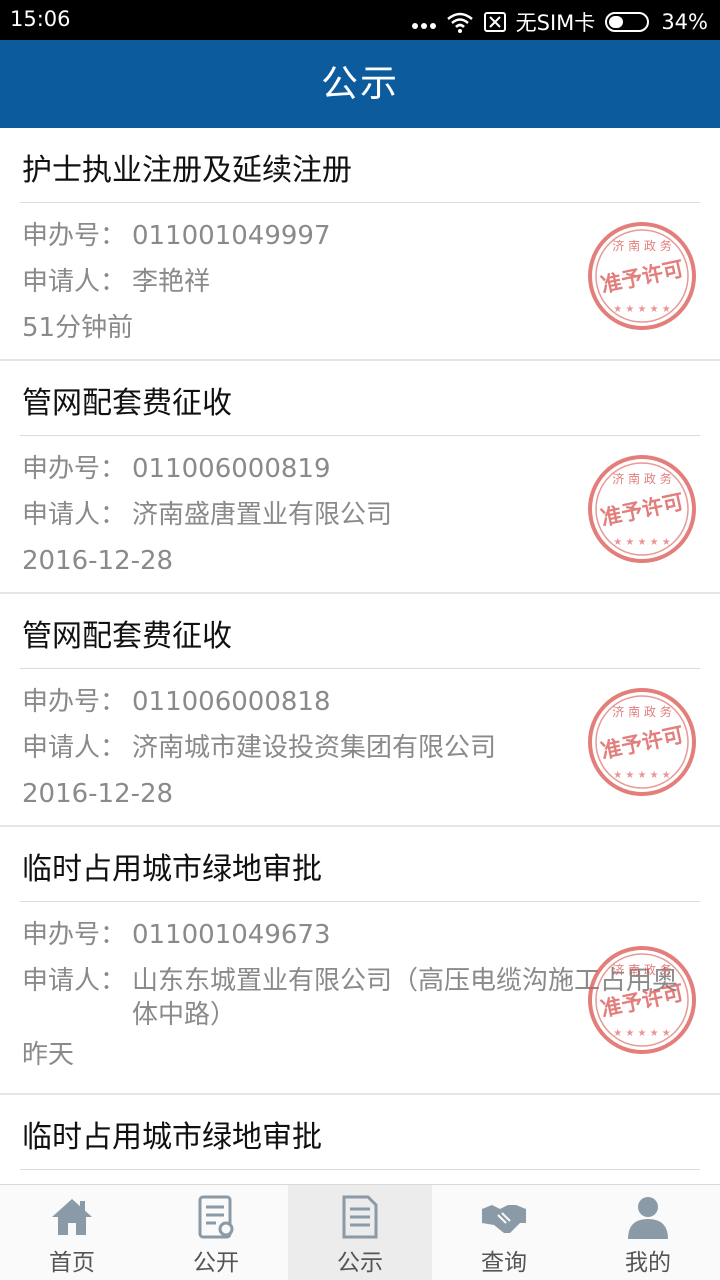 Image resolution: width=720 pixels, height=1280 pixels. I want to click on tab-query: 查询, so click(504, 1232).